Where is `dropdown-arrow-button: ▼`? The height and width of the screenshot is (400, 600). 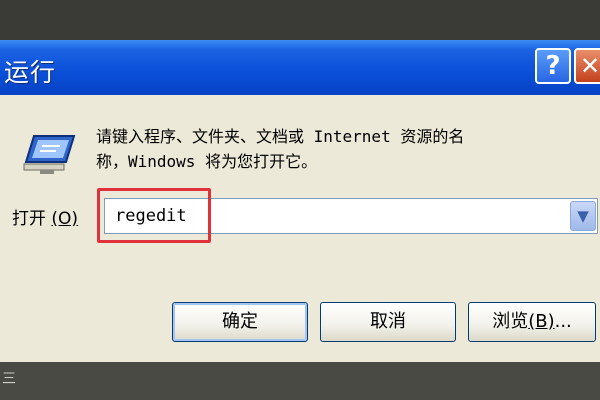
dropdown-arrow-button: ▼ is located at coordinates (583, 216).